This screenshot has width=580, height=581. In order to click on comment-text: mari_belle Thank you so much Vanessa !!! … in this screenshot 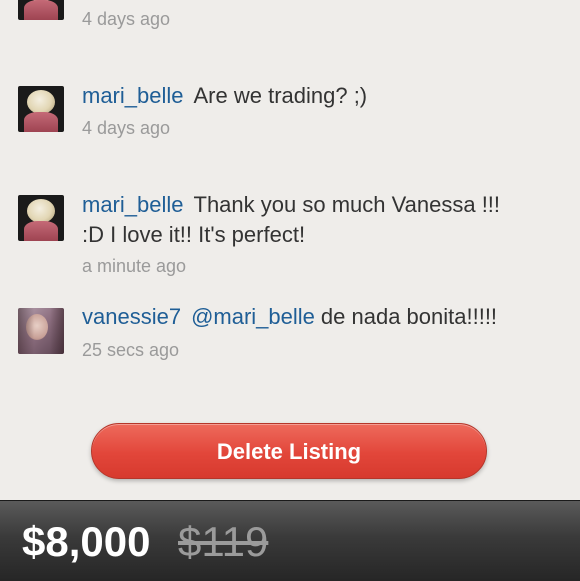, I will do `click(302, 220)`.